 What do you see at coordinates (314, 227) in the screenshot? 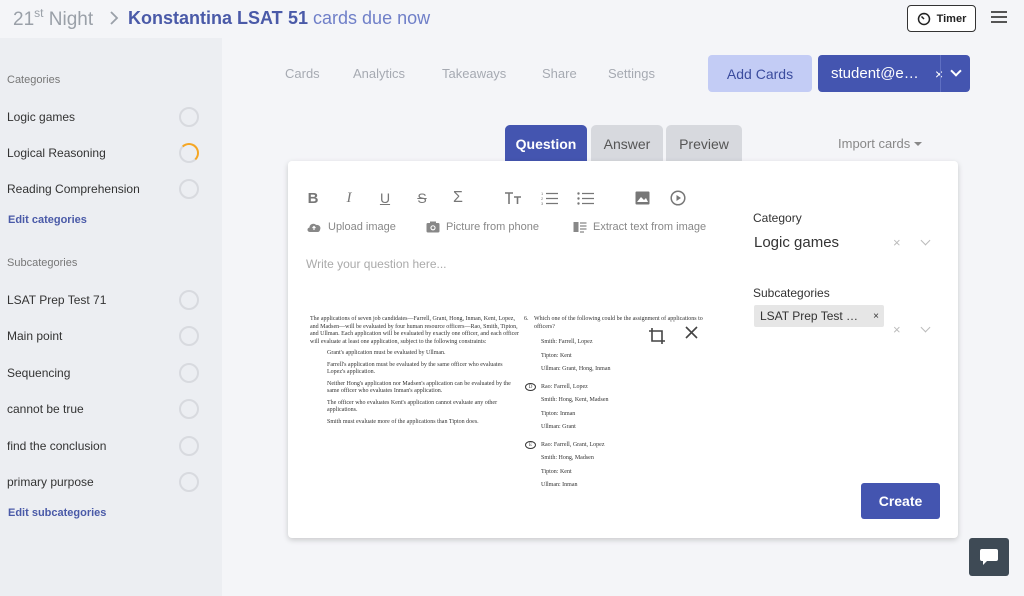
I see `cloud-upload-icon` at bounding box center [314, 227].